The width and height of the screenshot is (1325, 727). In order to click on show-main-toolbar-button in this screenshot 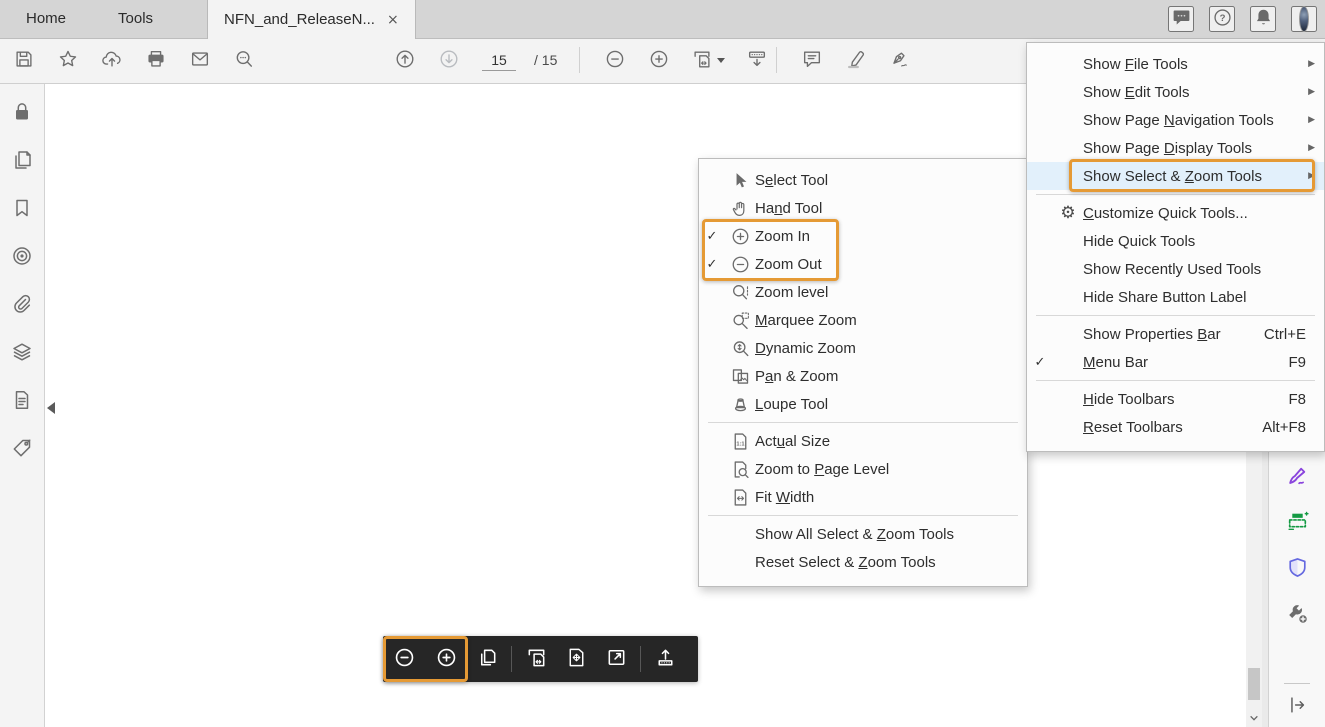, I will do `click(665, 659)`.